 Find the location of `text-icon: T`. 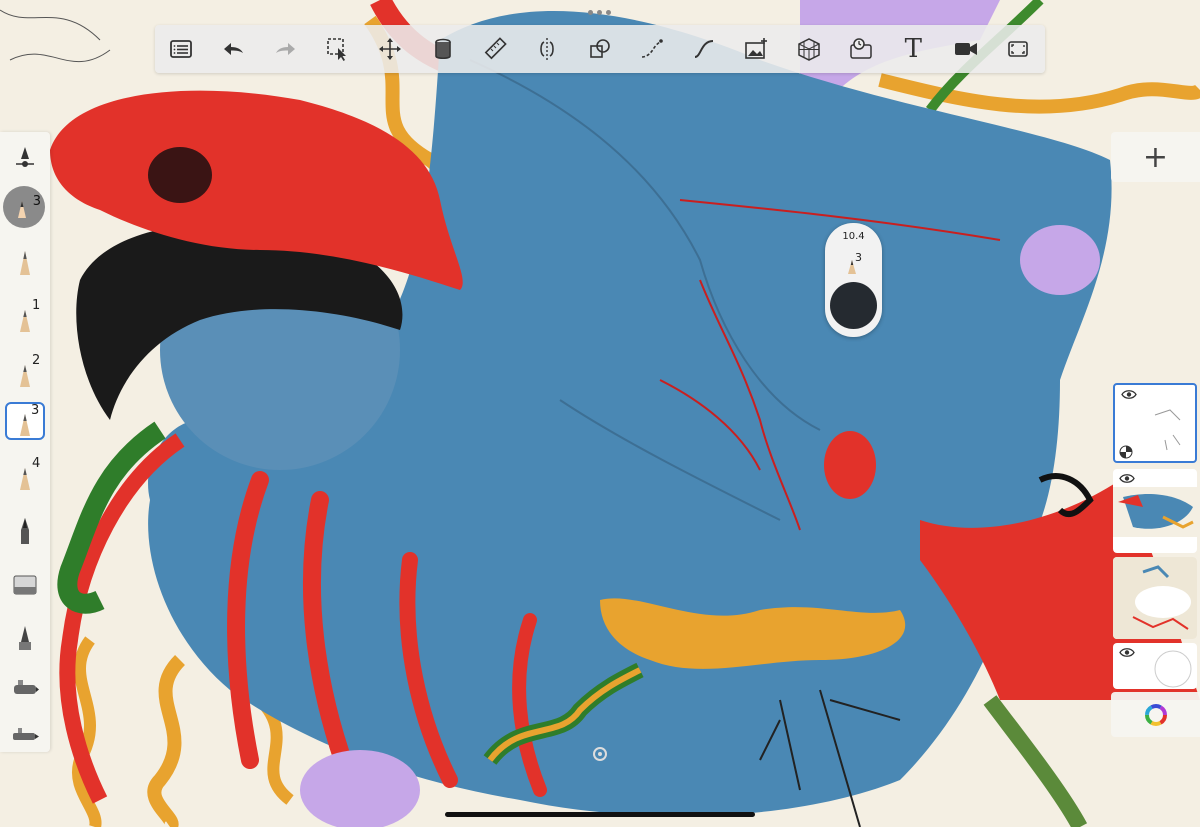

text-icon: T is located at coordinates (913, 49).